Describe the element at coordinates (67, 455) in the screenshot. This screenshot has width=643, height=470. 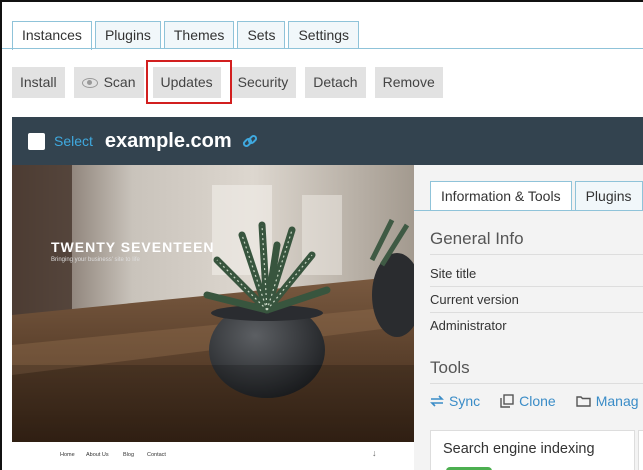
I see `preview-nav-home: Home` at that location.